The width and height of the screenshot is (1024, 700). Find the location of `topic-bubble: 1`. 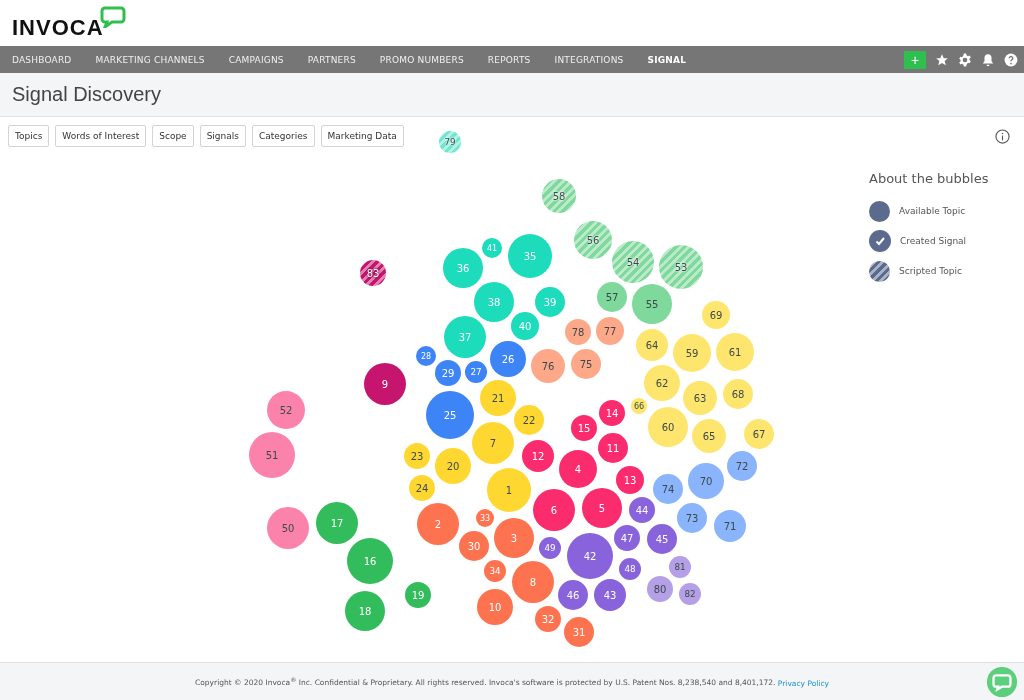

topic-bubble: 1 is located at coordinates (509, 490).